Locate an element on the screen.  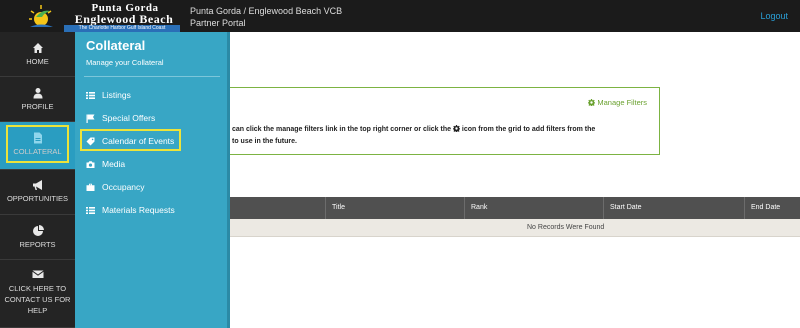
logo-tagline: The Charlotte Harbor Gulf Island Coast is located at coordinates (122, 28).